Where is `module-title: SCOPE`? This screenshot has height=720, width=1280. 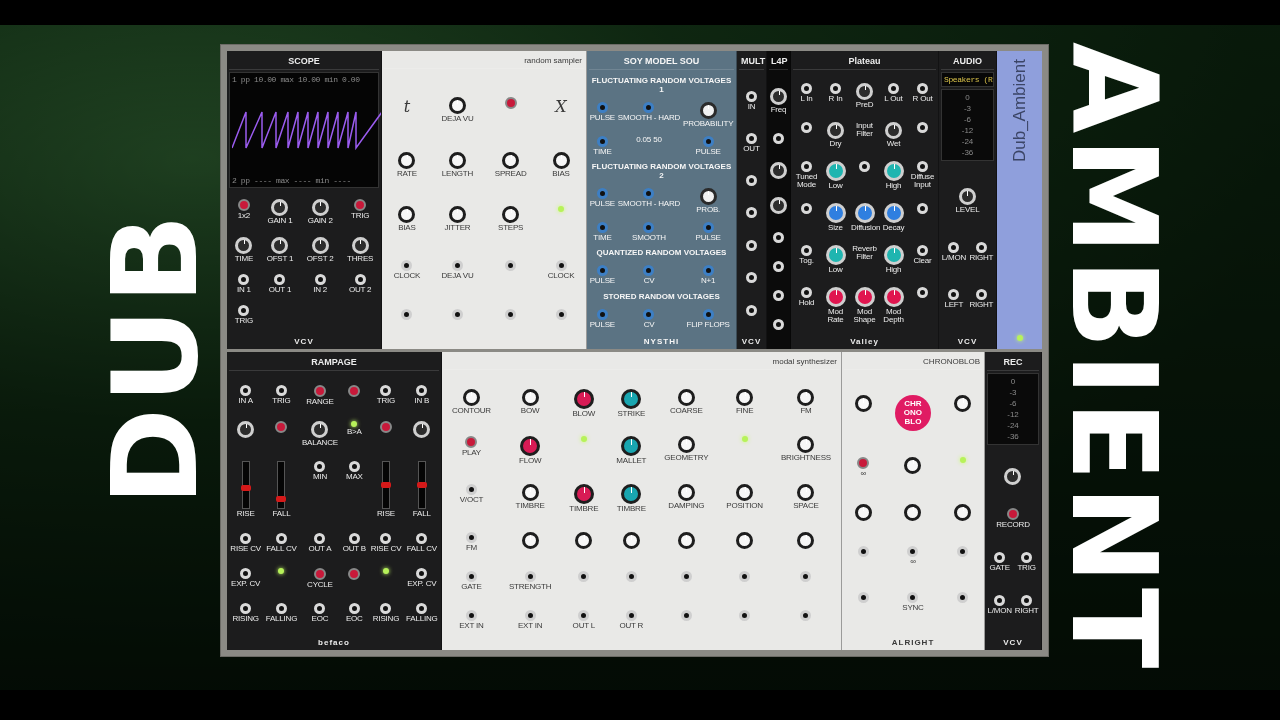
module-title: SCOPE is located at coordinates (304, 62).